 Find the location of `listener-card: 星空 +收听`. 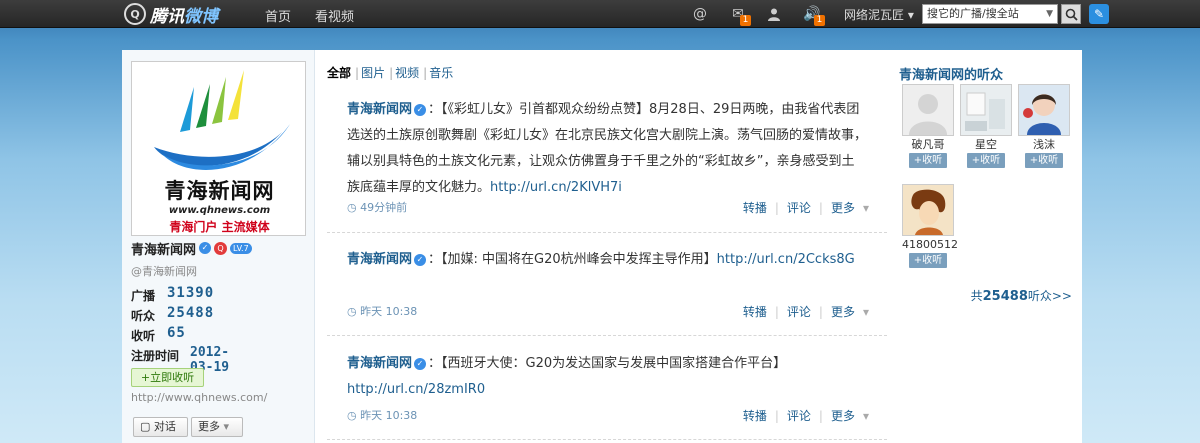

listener-card: 星空 +收听 is located at coordinates (986, 126).